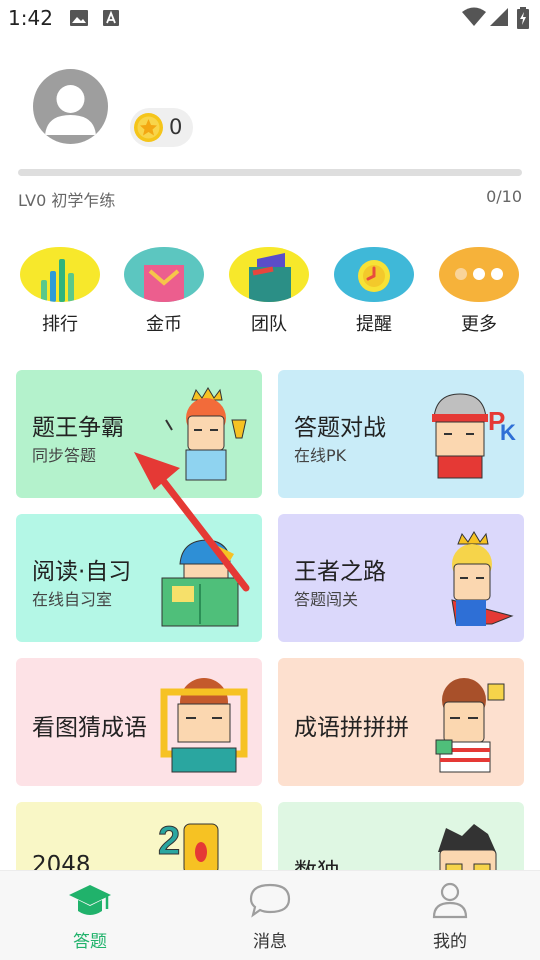 The image size is (540, 960). What do you see at coordinates (30, 18) in the screenshot?
I see `status-time: 1:42` at bounding box center [30, 18].